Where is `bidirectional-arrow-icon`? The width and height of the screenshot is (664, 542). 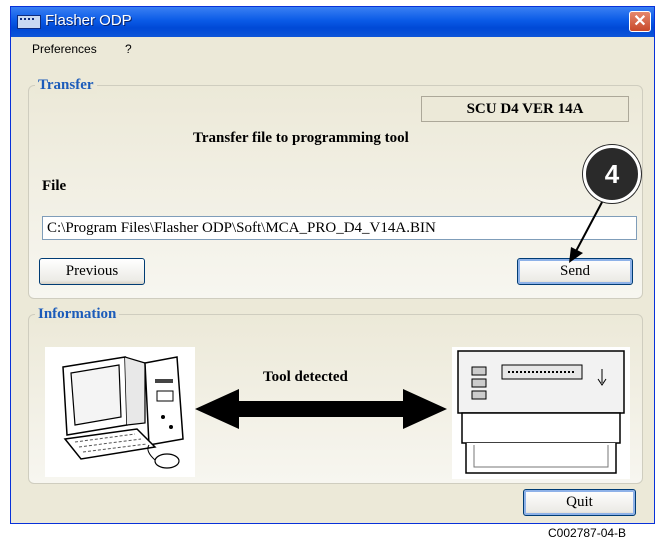 bidirectional-arrow-icon is located at coordinates (321, 409).